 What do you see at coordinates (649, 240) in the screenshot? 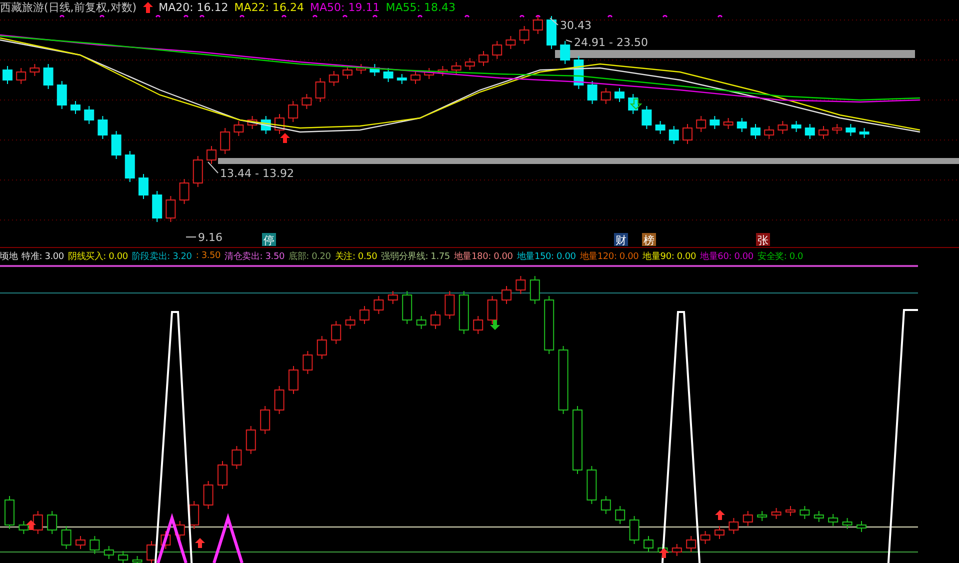
I see `event-badge: 榜` at bounding box center [649, 240].